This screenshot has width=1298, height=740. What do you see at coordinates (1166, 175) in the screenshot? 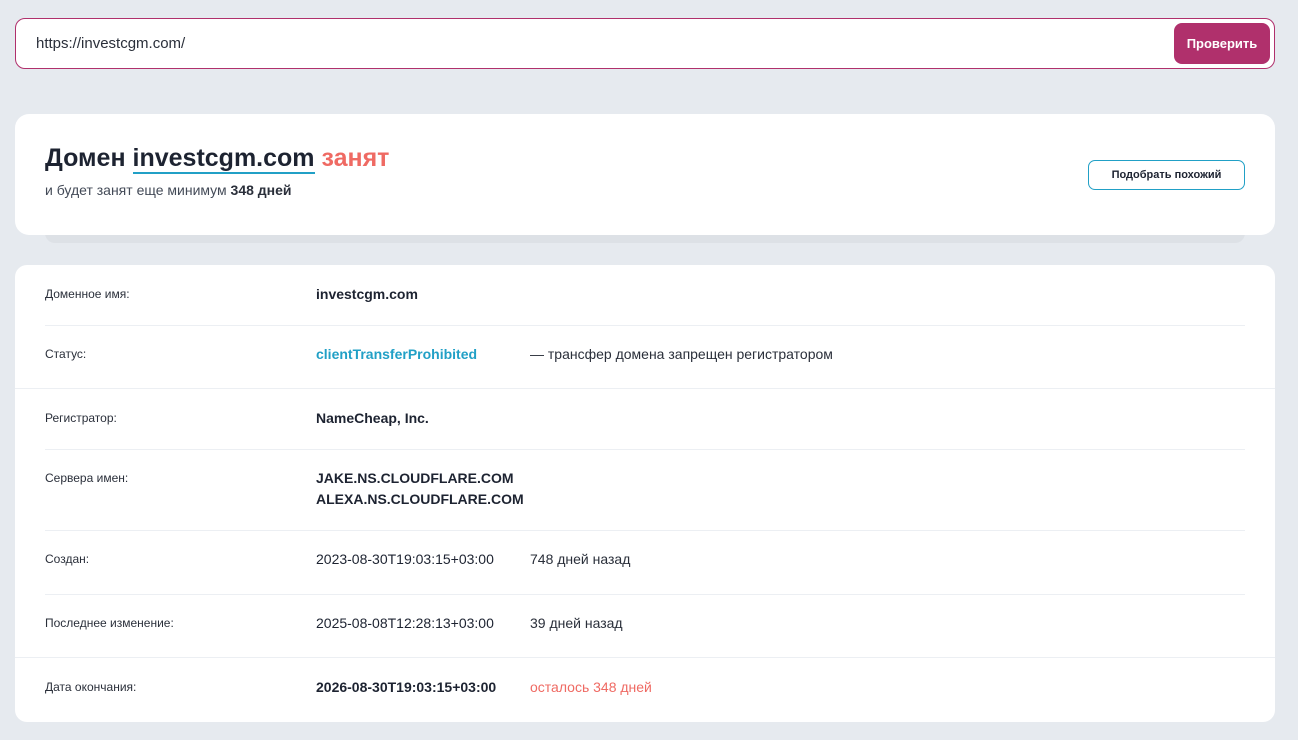
I see `find-similar-button: Подобрать похожий` at bounding box center [1166, 175].